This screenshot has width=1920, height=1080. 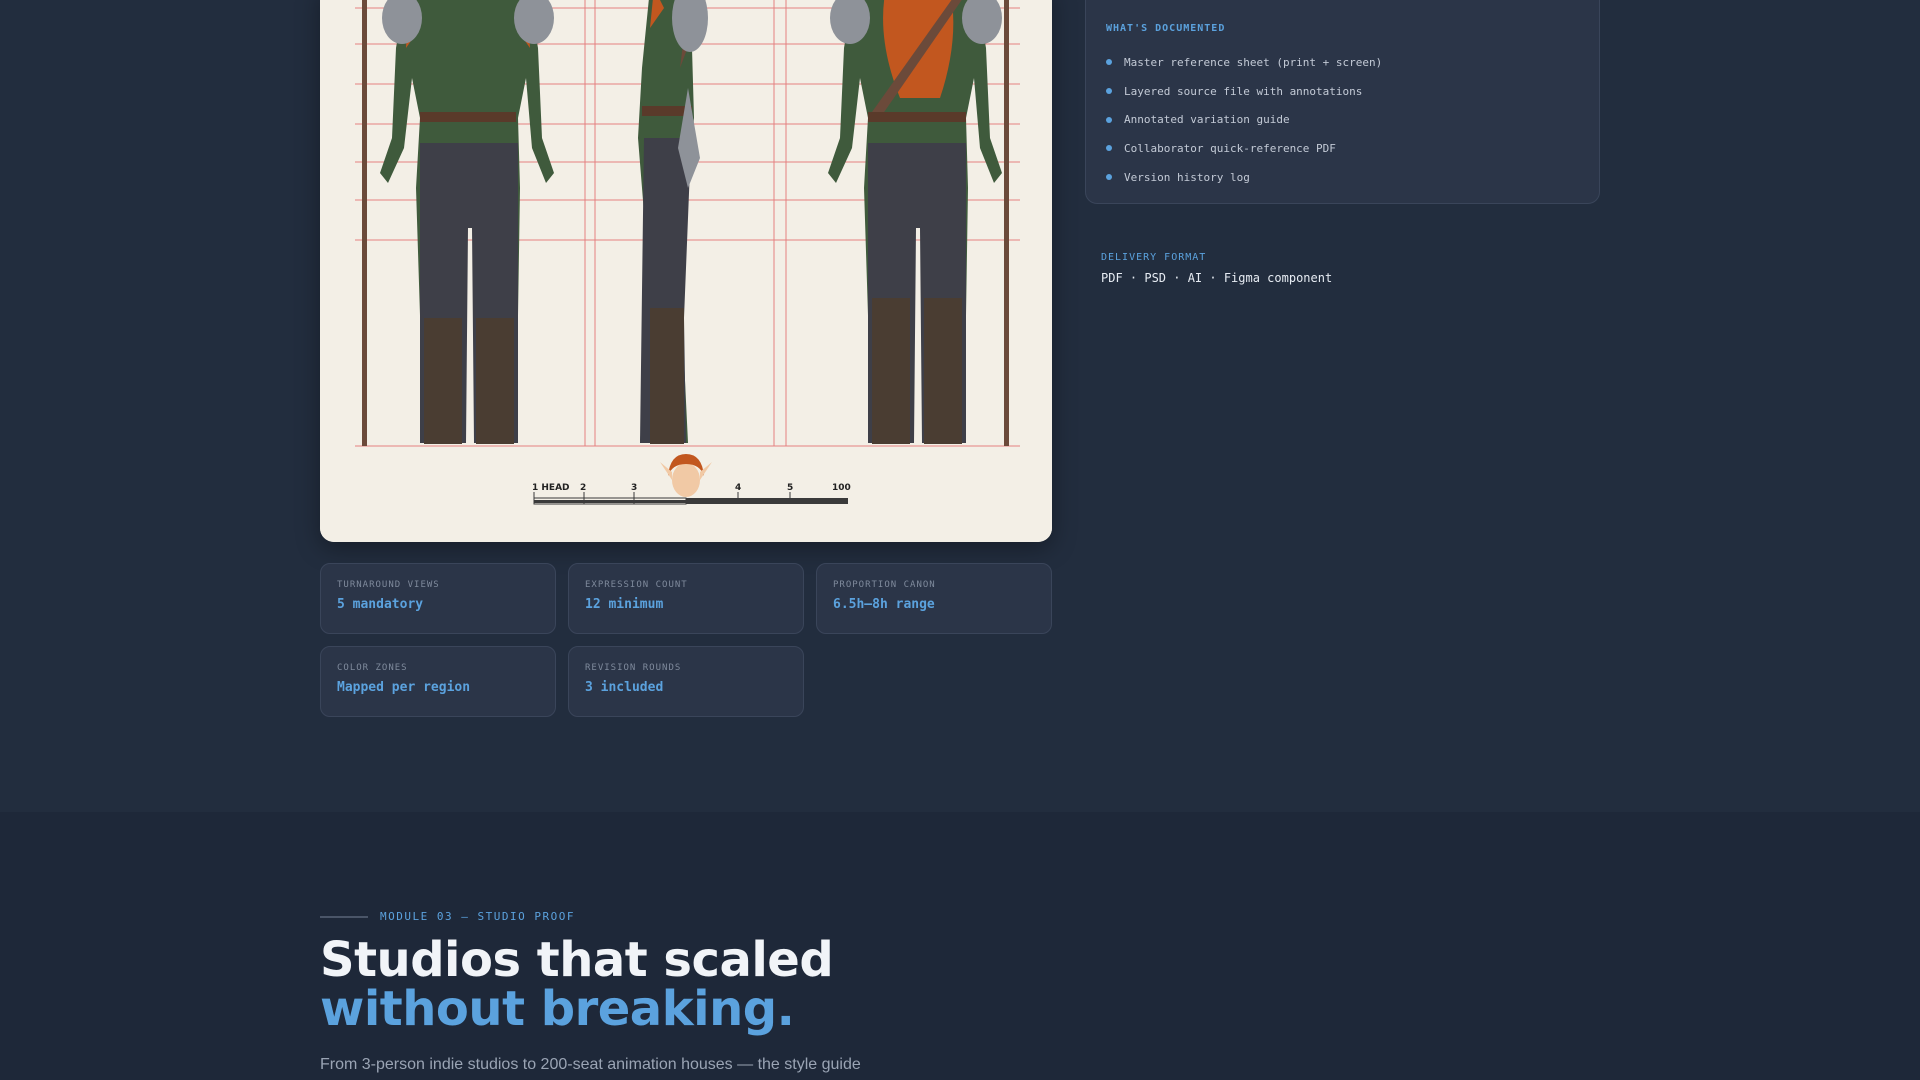 I want to click on list-item-label: Layered source file with annotations, so click(x=1243, y=91).